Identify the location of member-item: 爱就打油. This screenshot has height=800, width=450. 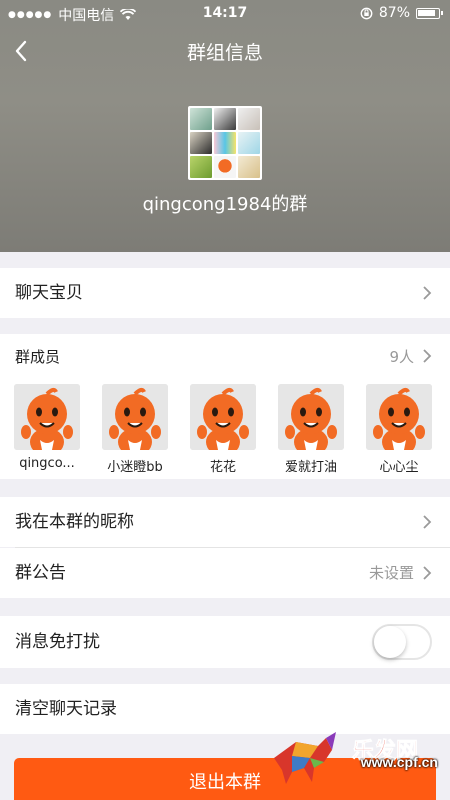
(311, 429).